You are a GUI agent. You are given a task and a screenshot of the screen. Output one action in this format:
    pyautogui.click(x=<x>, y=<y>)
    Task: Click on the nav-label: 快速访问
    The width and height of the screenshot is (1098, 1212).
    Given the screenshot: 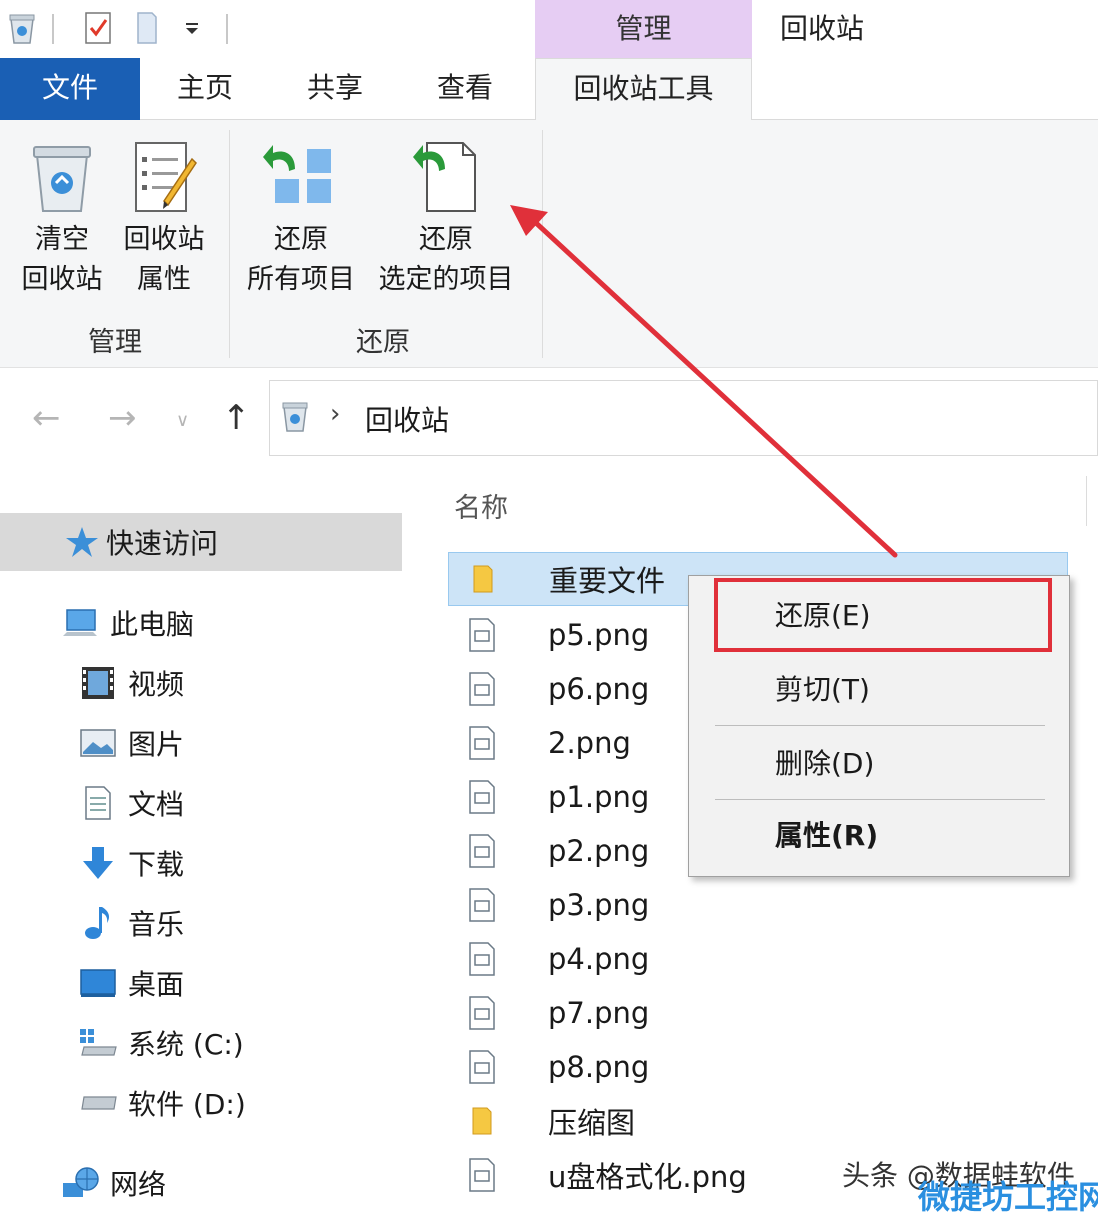 What is the action you would take?
    pyautogui.click(x=162, y=543)
    